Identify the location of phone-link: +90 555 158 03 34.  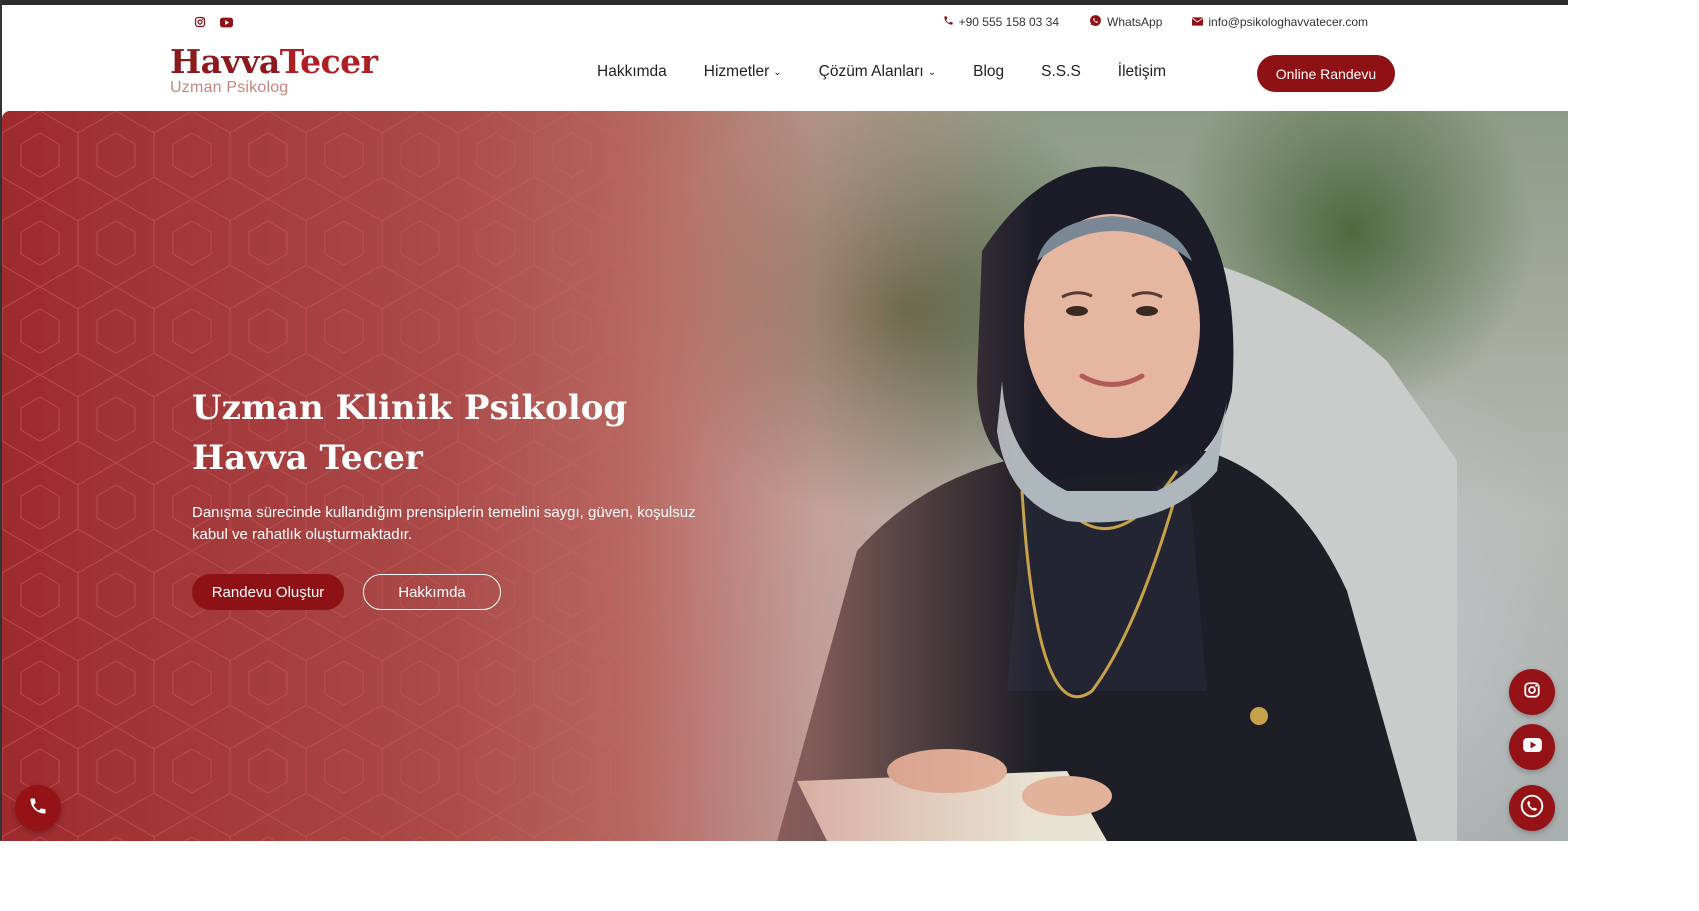
(1001, 22).